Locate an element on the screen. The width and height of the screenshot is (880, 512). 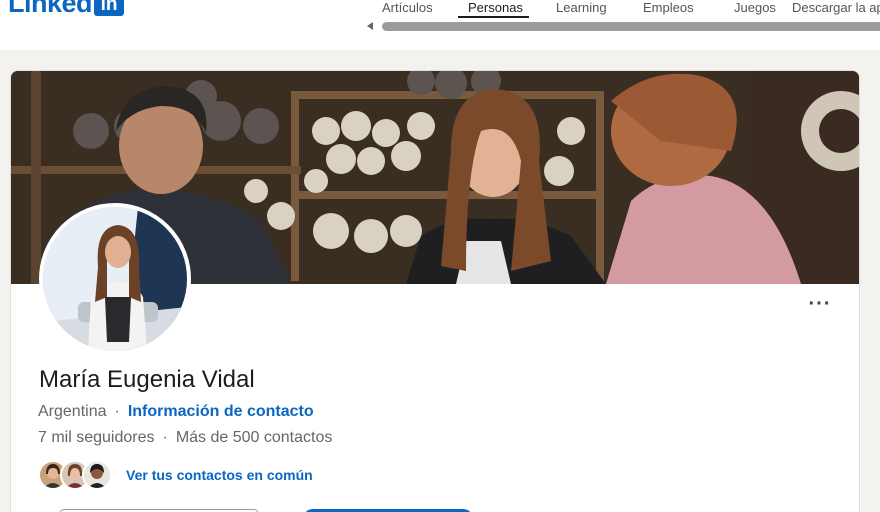
nav-articulos: Artículos is located at coordinates (407, 7).